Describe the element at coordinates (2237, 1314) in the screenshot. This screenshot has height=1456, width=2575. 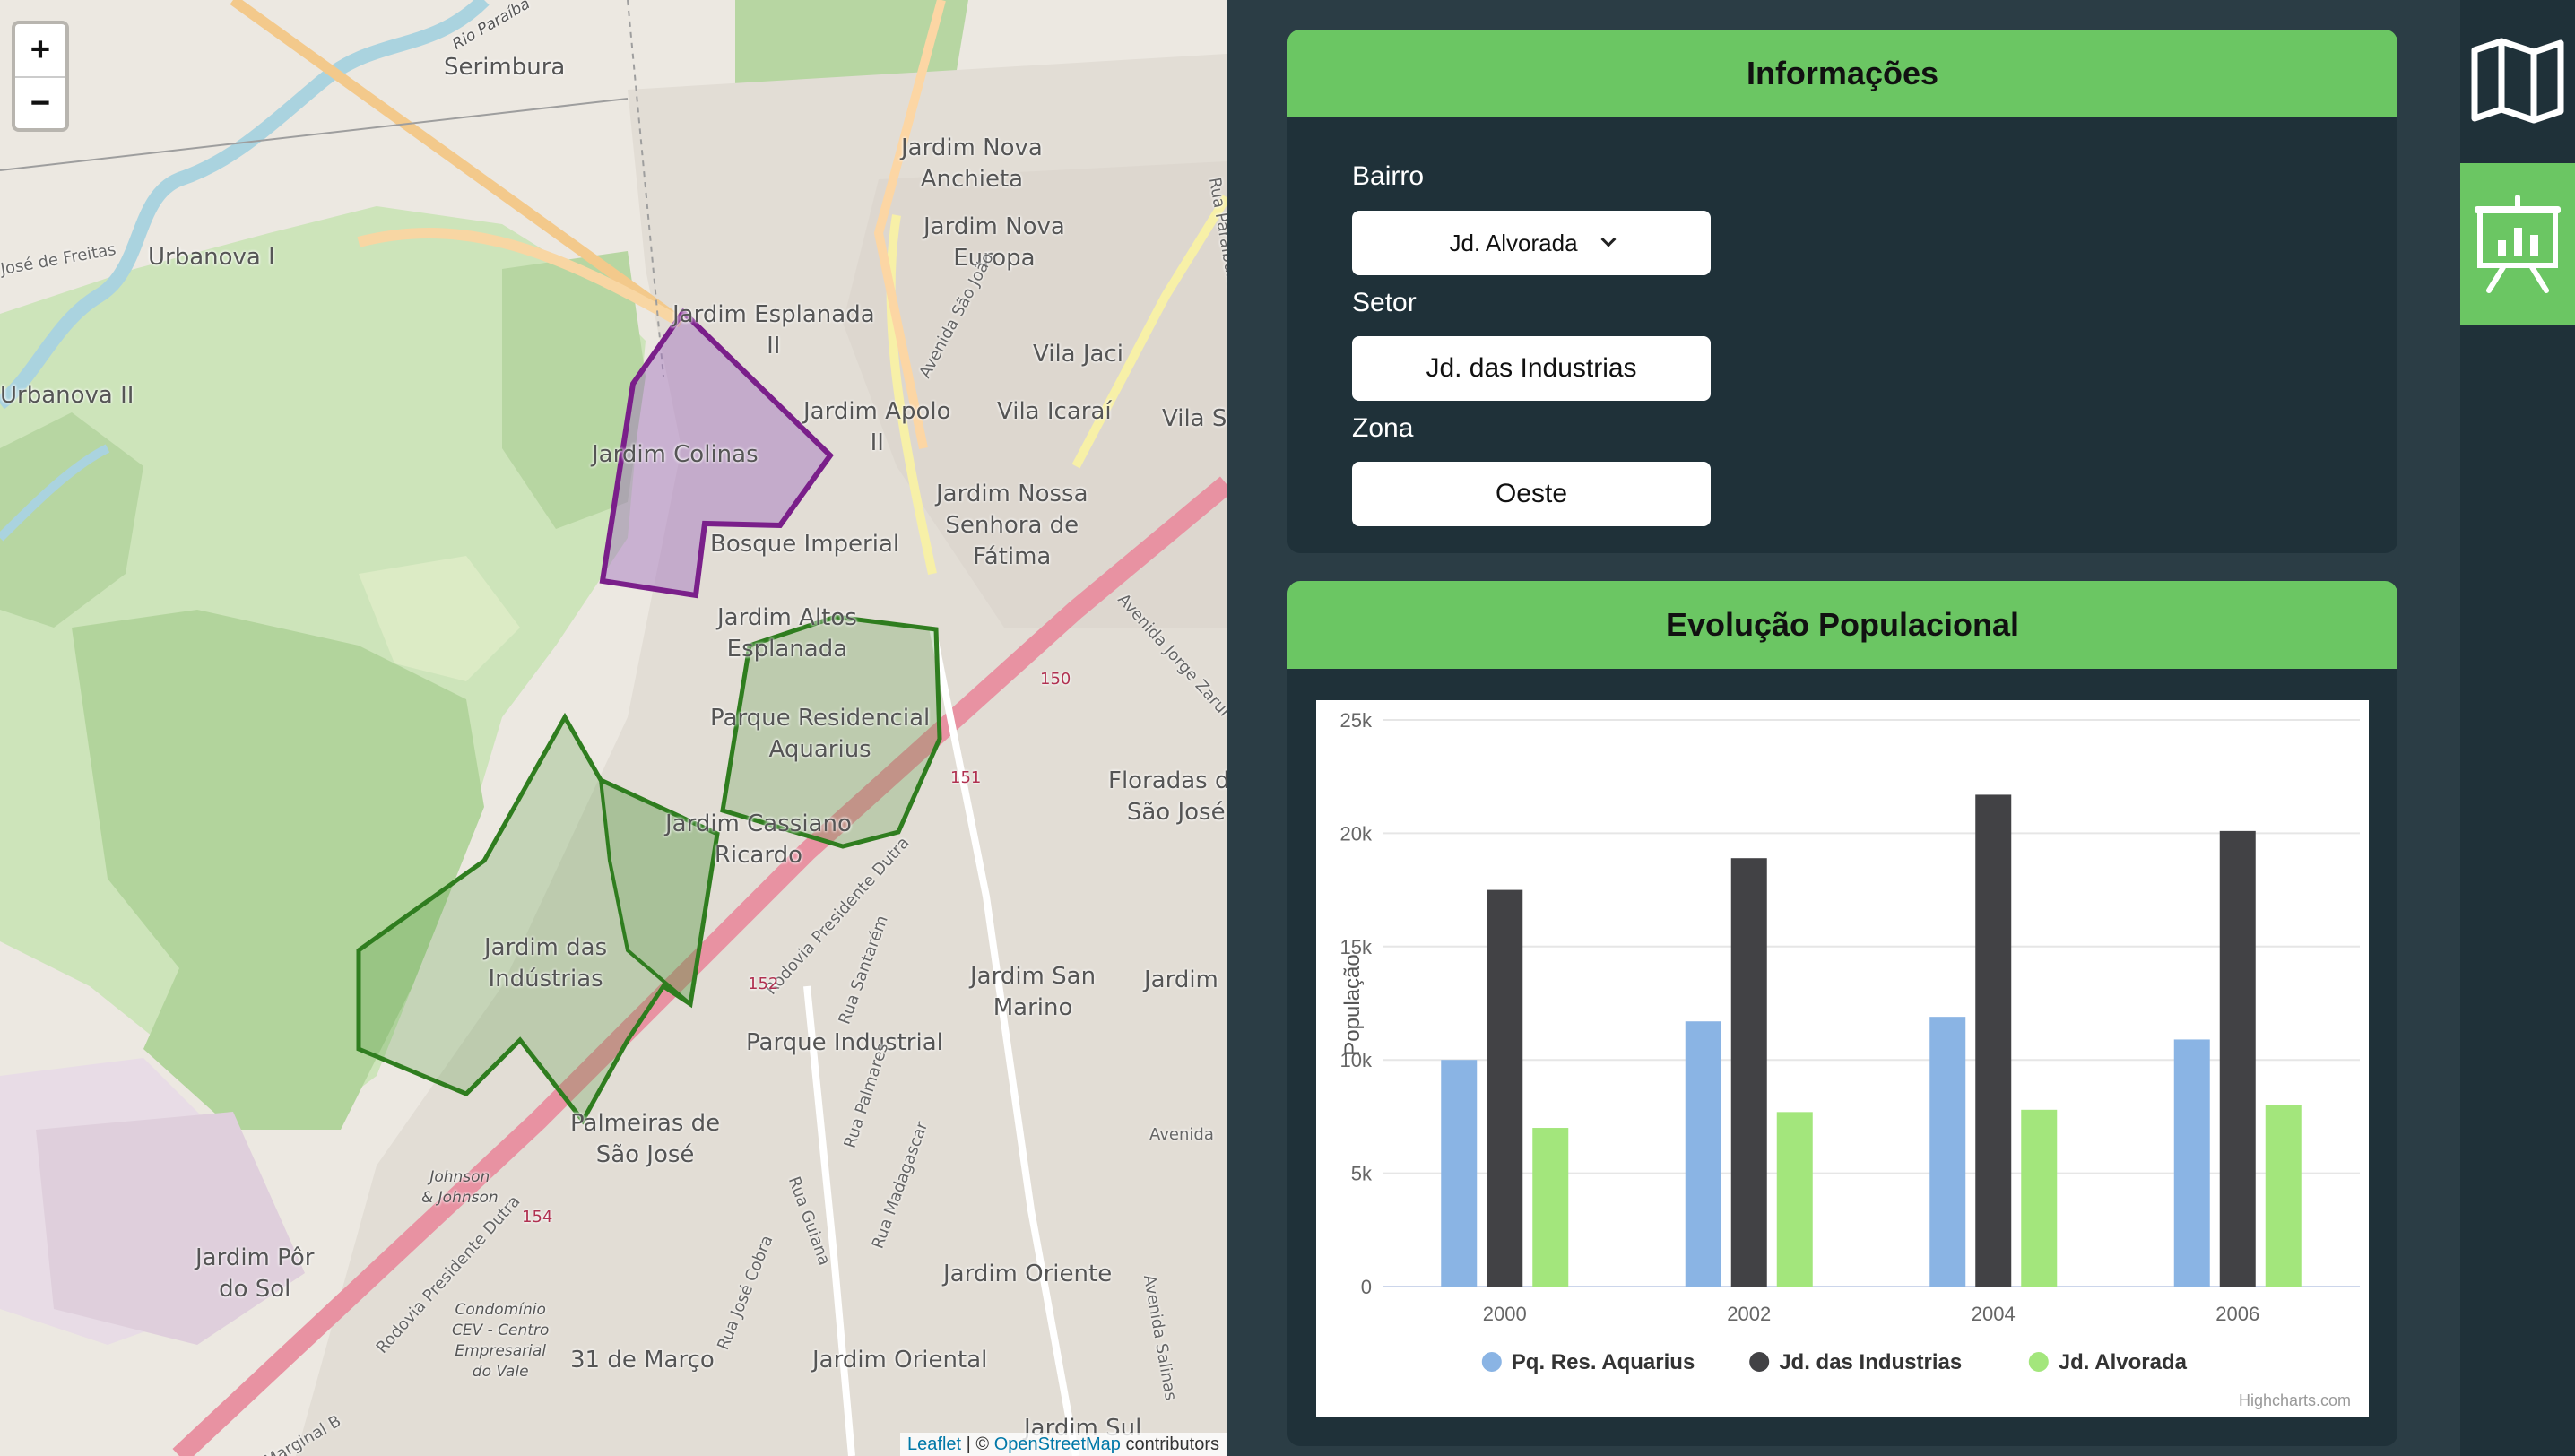
I see `x-tick-label: 2006` at that location.